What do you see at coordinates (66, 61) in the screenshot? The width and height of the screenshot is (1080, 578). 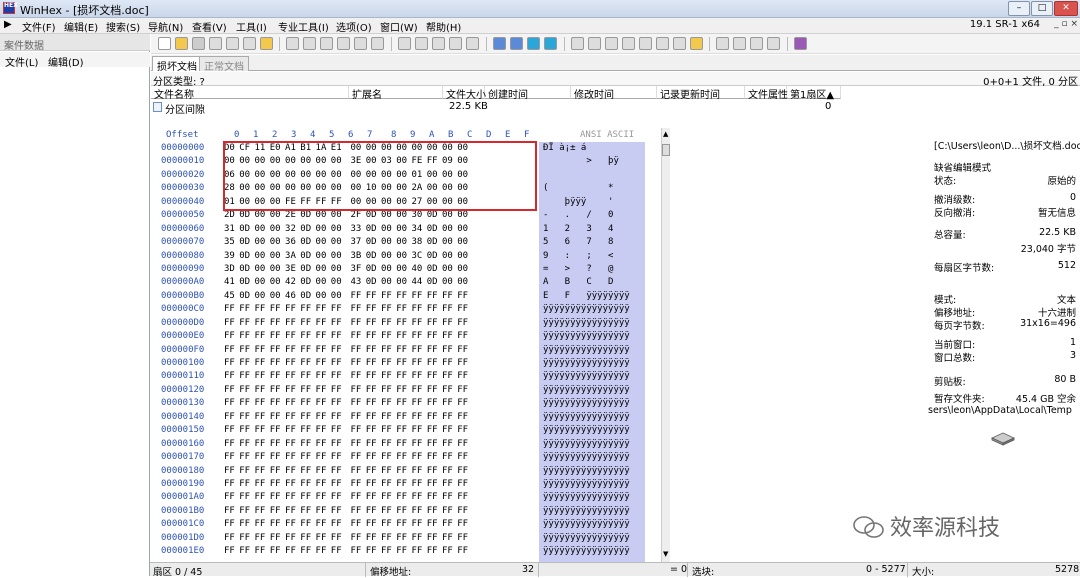 I see `case-menu-edit: 编辑(D)` at bounding box center [66, 61].